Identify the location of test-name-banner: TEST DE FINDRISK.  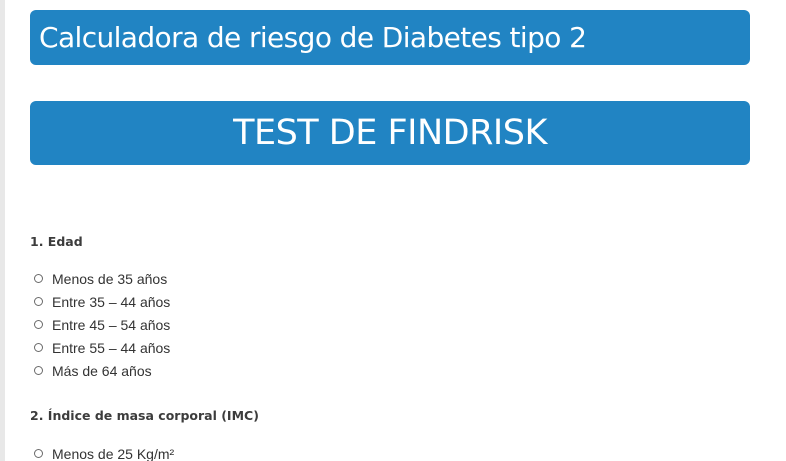
(390, 133).